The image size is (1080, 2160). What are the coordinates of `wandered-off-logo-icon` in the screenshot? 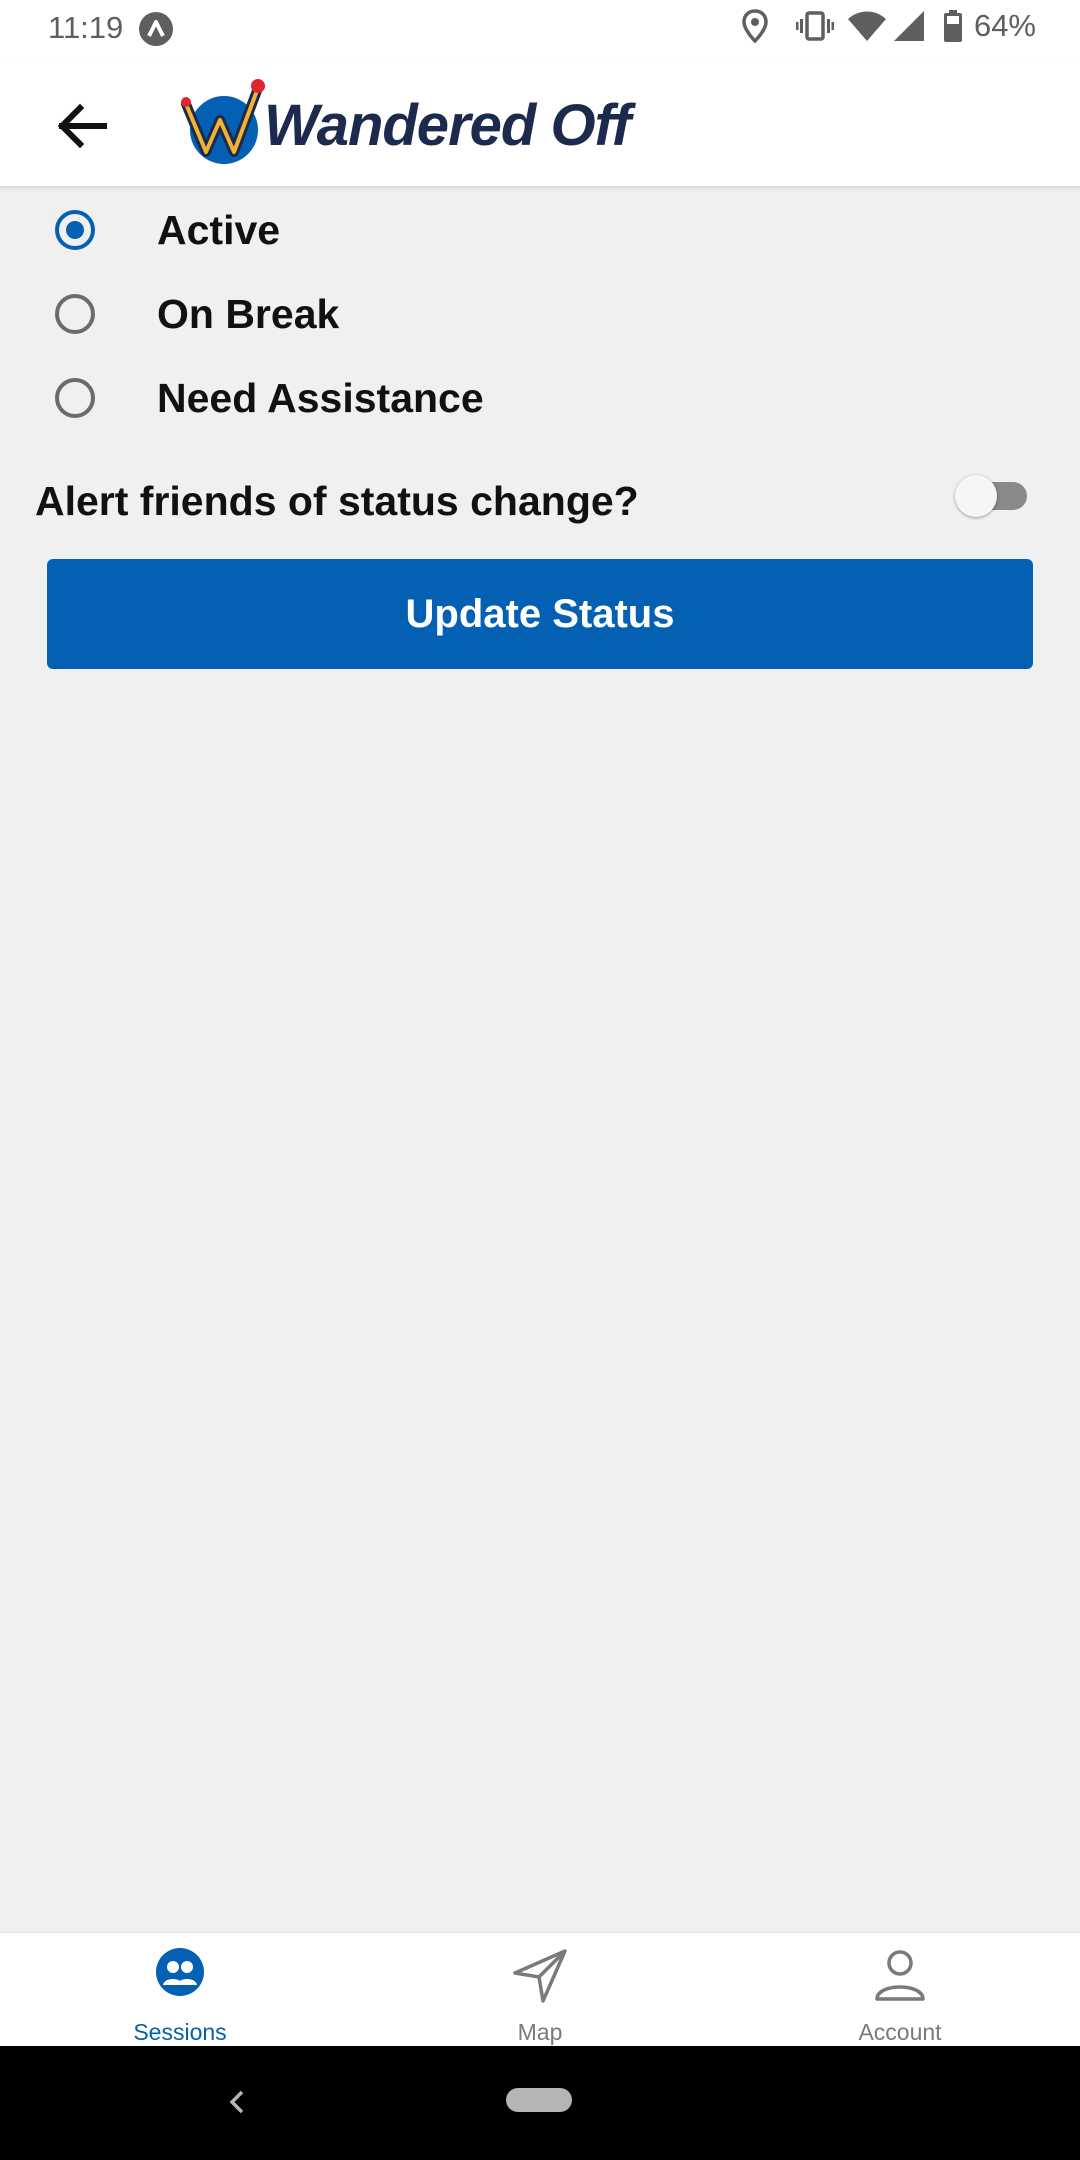 It's located at (223, 121).